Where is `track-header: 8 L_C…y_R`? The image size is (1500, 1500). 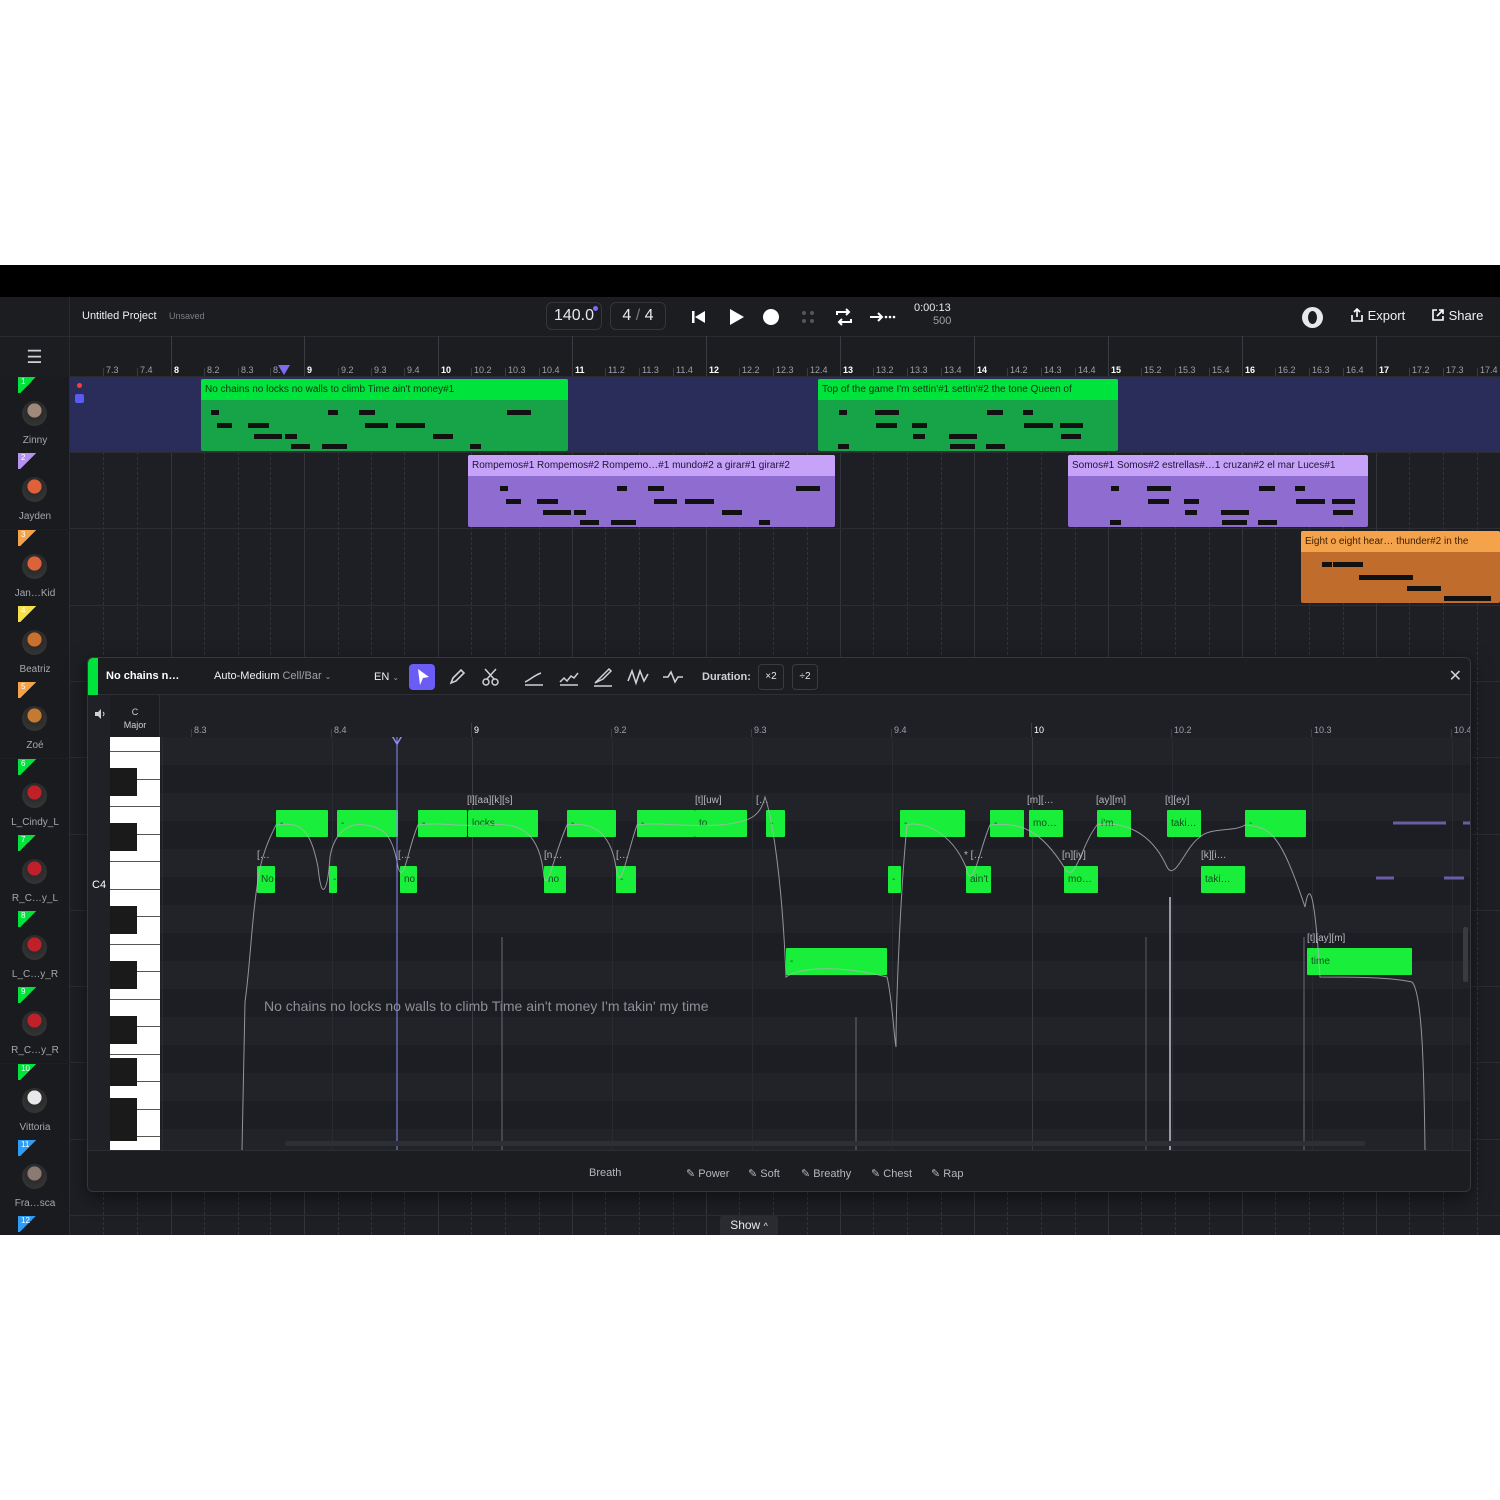 track-header: 8 L_C…y_R is located at coordinates (35, 949).